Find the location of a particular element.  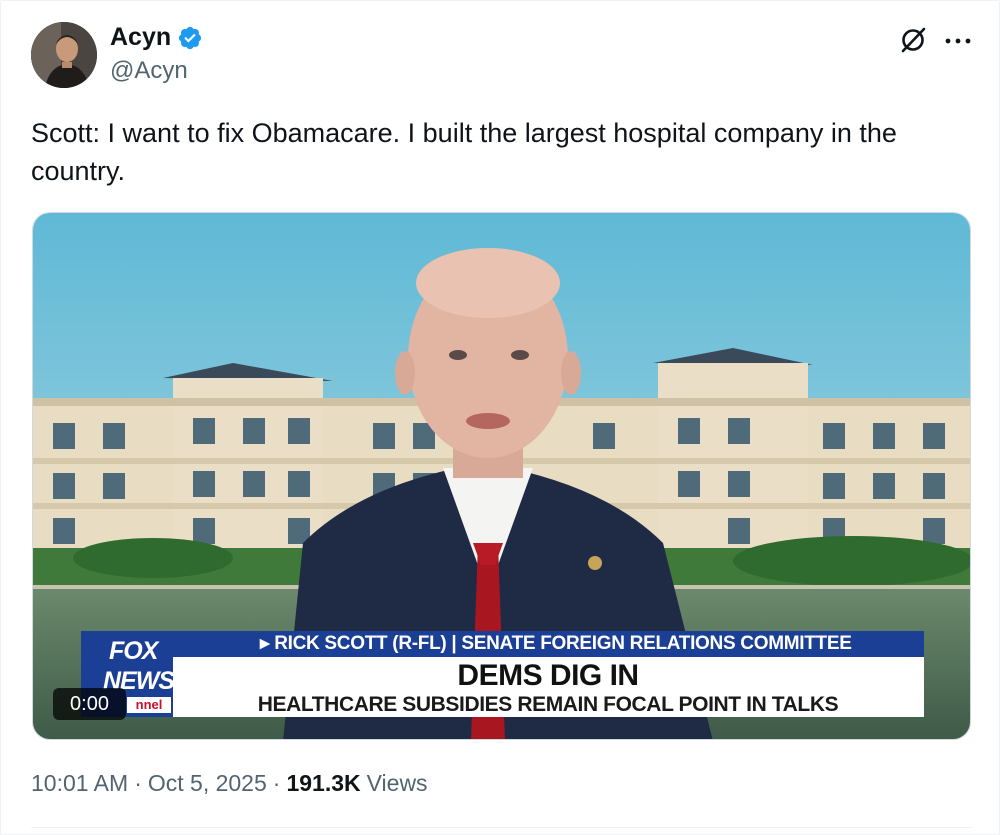

author-avatar is located at coordinates (64, 55).